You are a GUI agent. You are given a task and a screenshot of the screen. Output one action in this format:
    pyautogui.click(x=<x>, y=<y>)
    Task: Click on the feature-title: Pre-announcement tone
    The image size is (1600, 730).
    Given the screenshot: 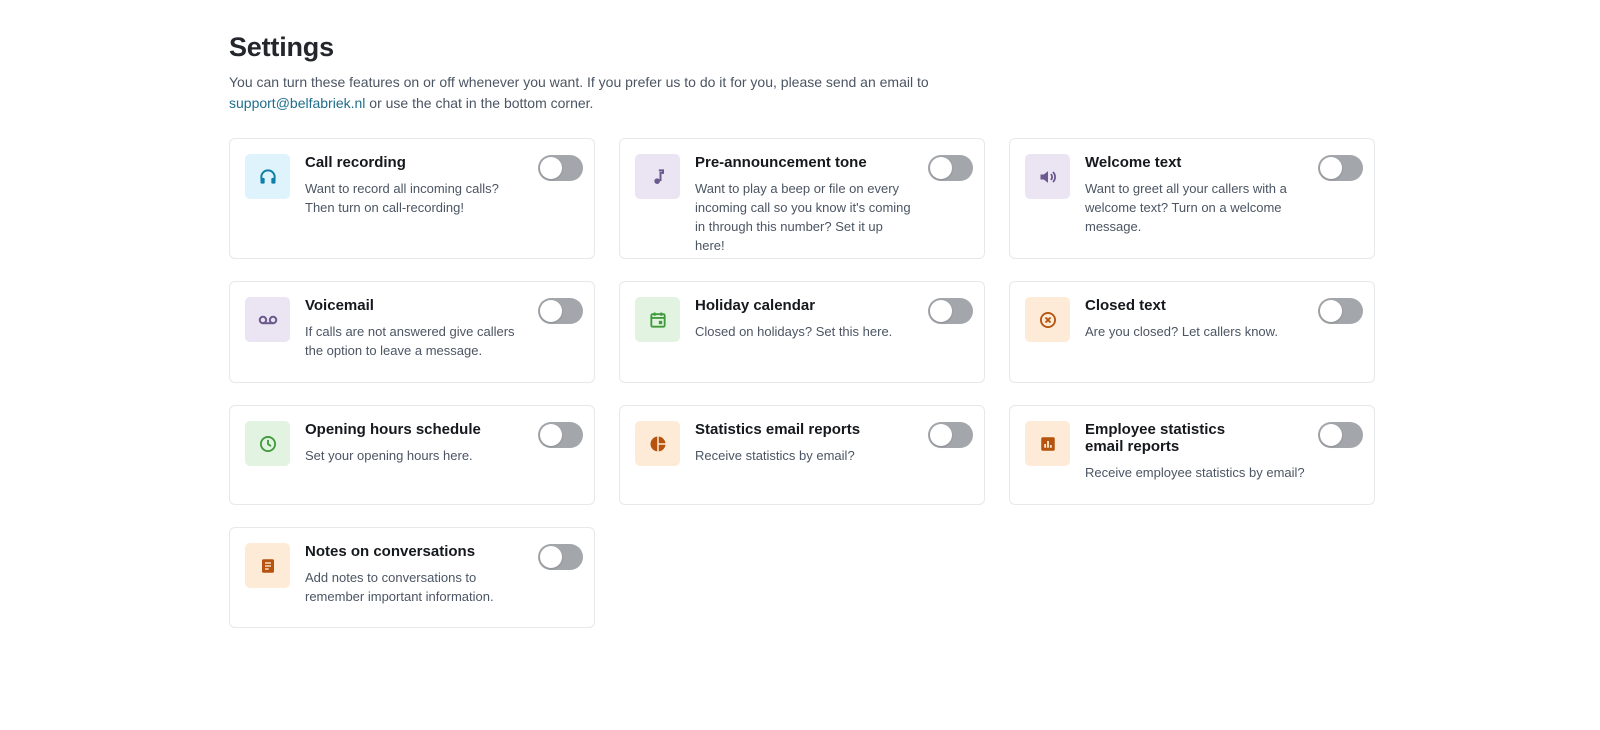 What is the action you would take?
    pyautogui.click(x=781, y=162)
    